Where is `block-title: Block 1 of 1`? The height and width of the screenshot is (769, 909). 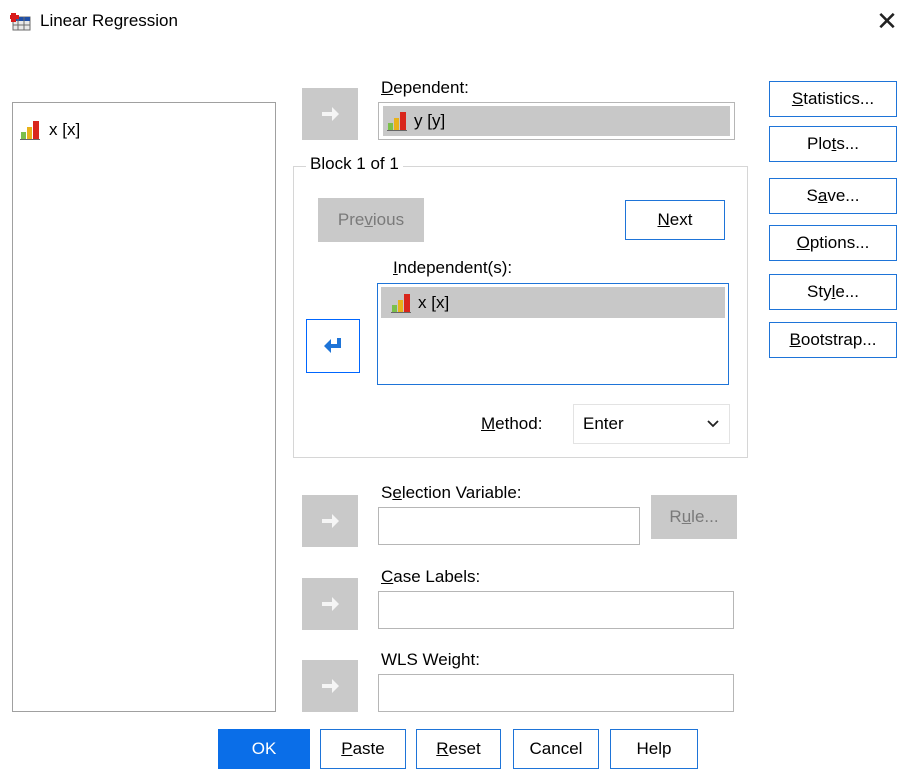 block-title: Block 1 of 1 is located at coordinates (354, 164).